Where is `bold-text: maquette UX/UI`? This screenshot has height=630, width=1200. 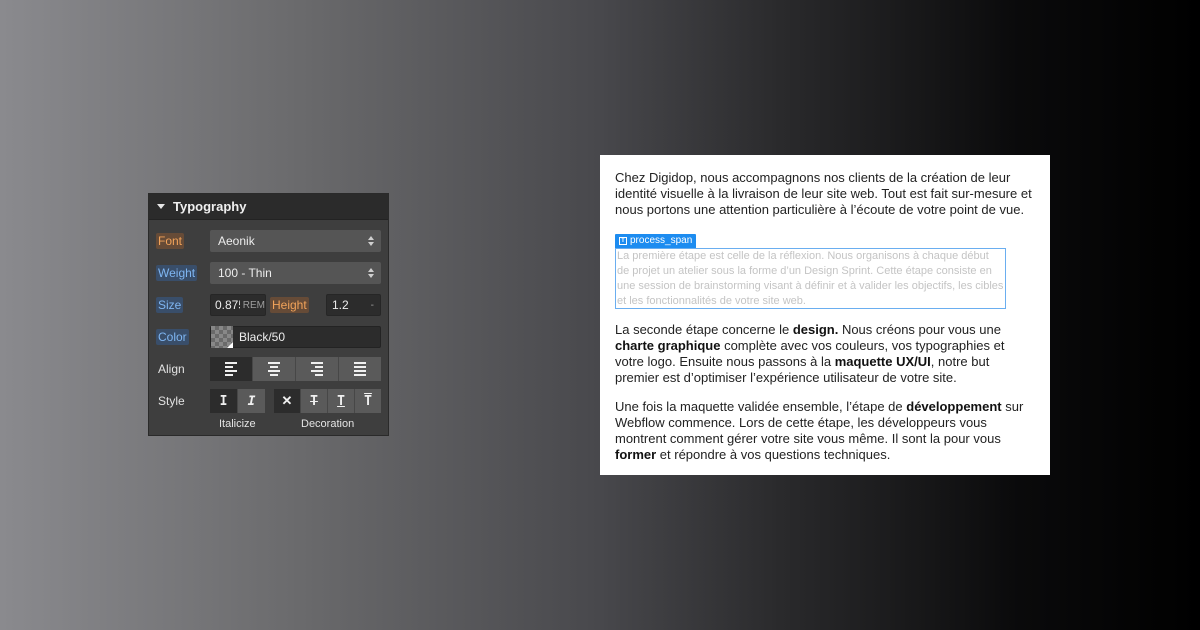 bold-text: maquette UX/UI is located at coordinates (882, 361).